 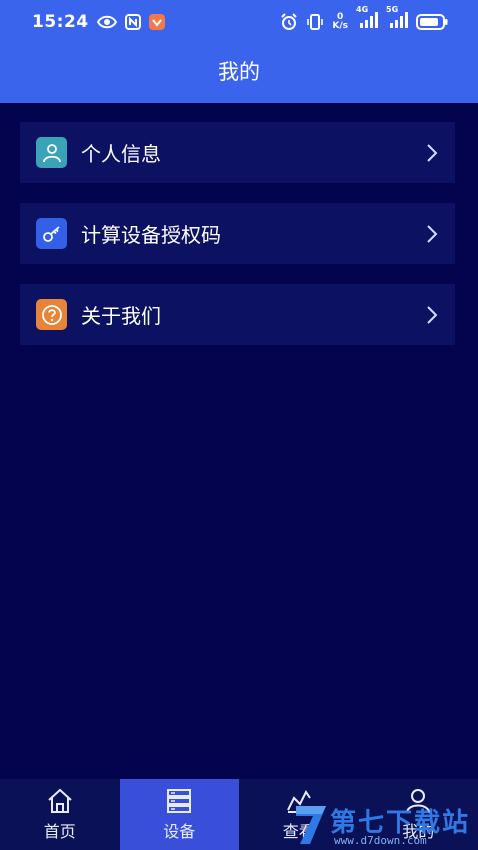 What do you see at coordinates (121, 316) in the screenshot?
I see `menu-item-label: 关于我们` at bounding box center [121, 316].